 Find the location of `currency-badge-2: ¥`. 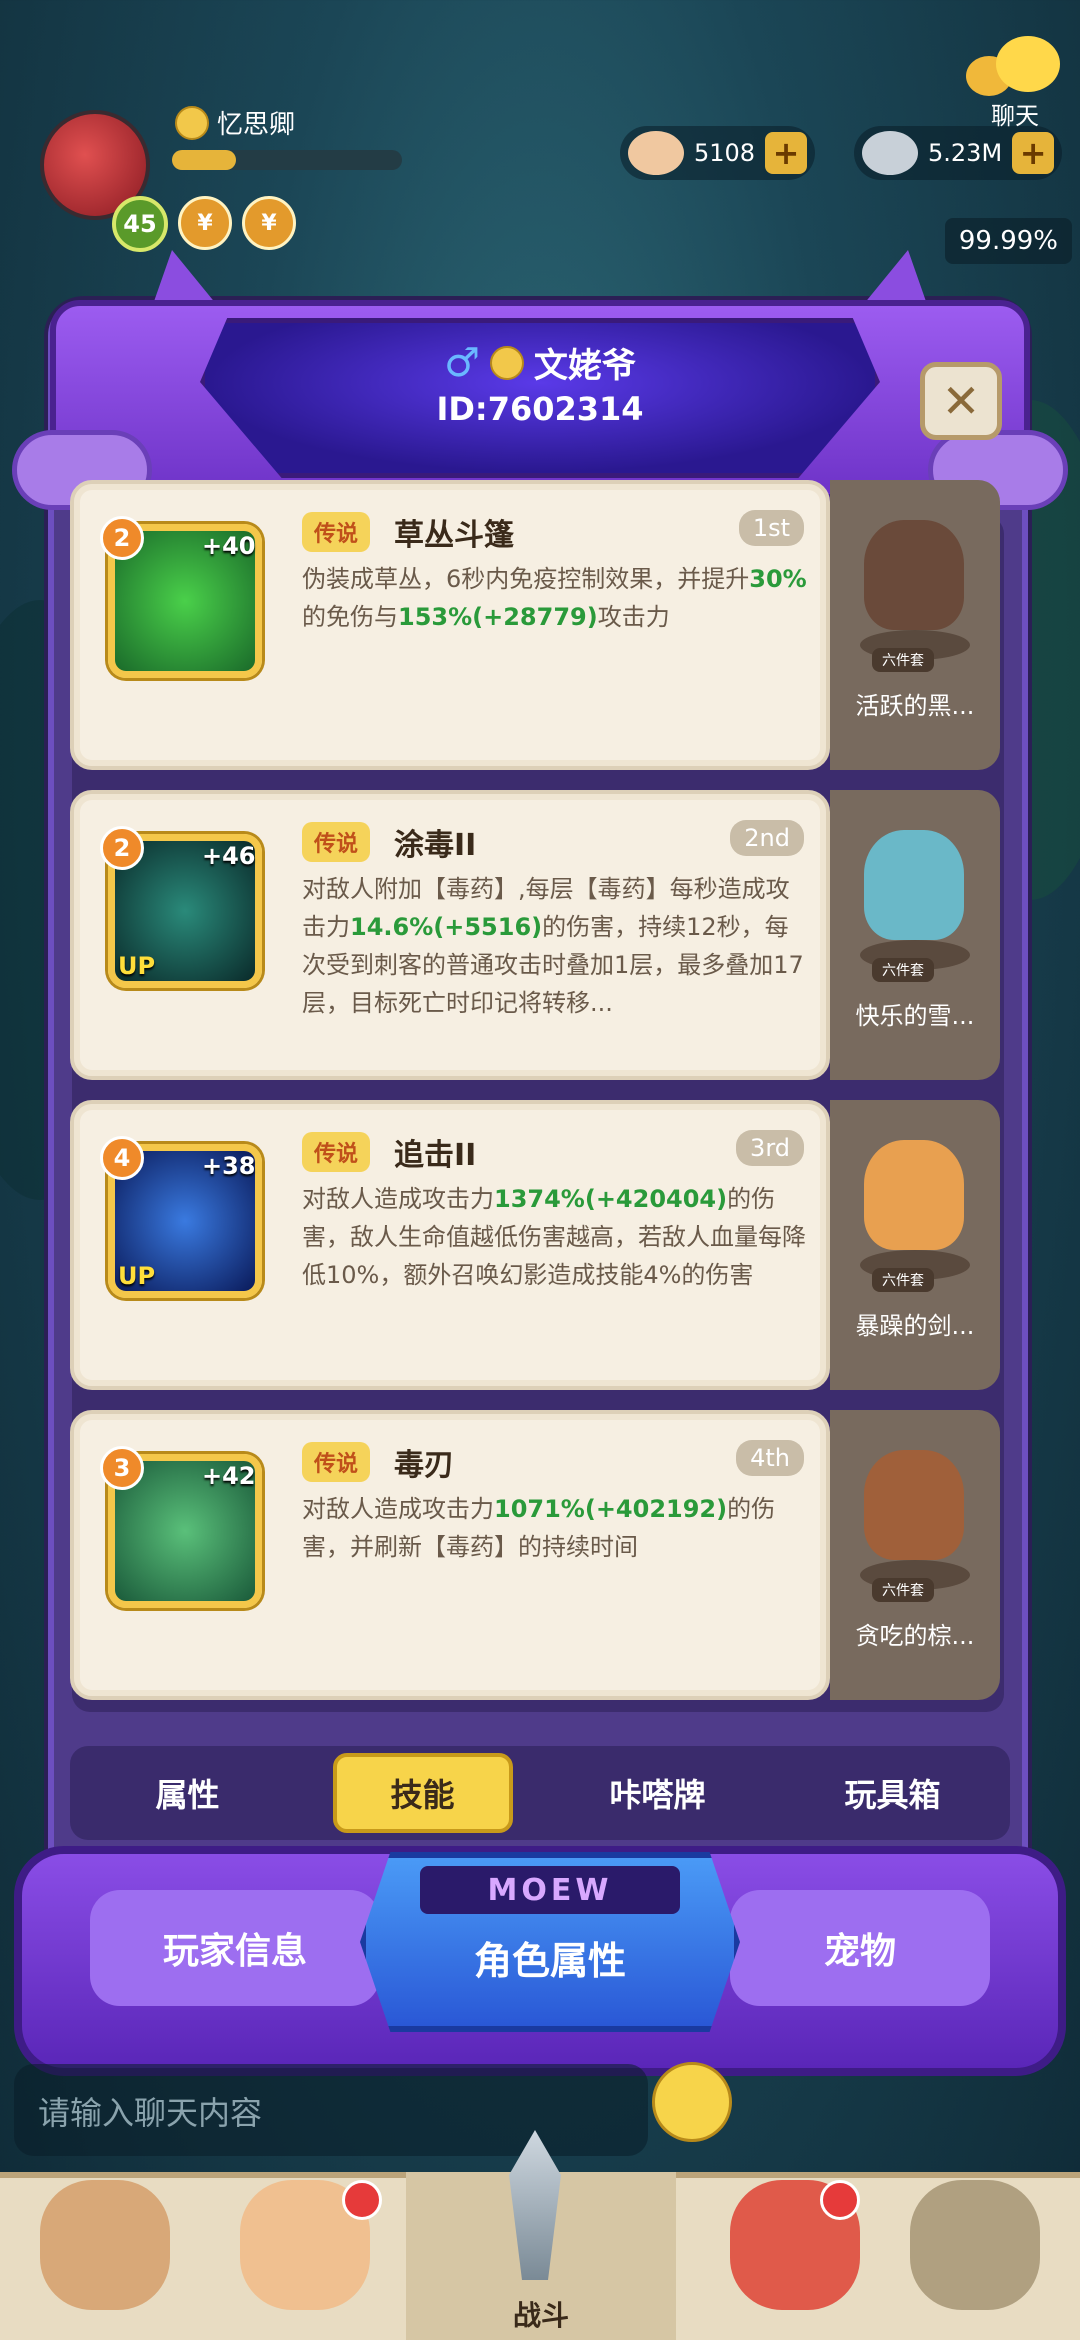

currency-badge-2: ¥ is located at coordinates (269, 223).